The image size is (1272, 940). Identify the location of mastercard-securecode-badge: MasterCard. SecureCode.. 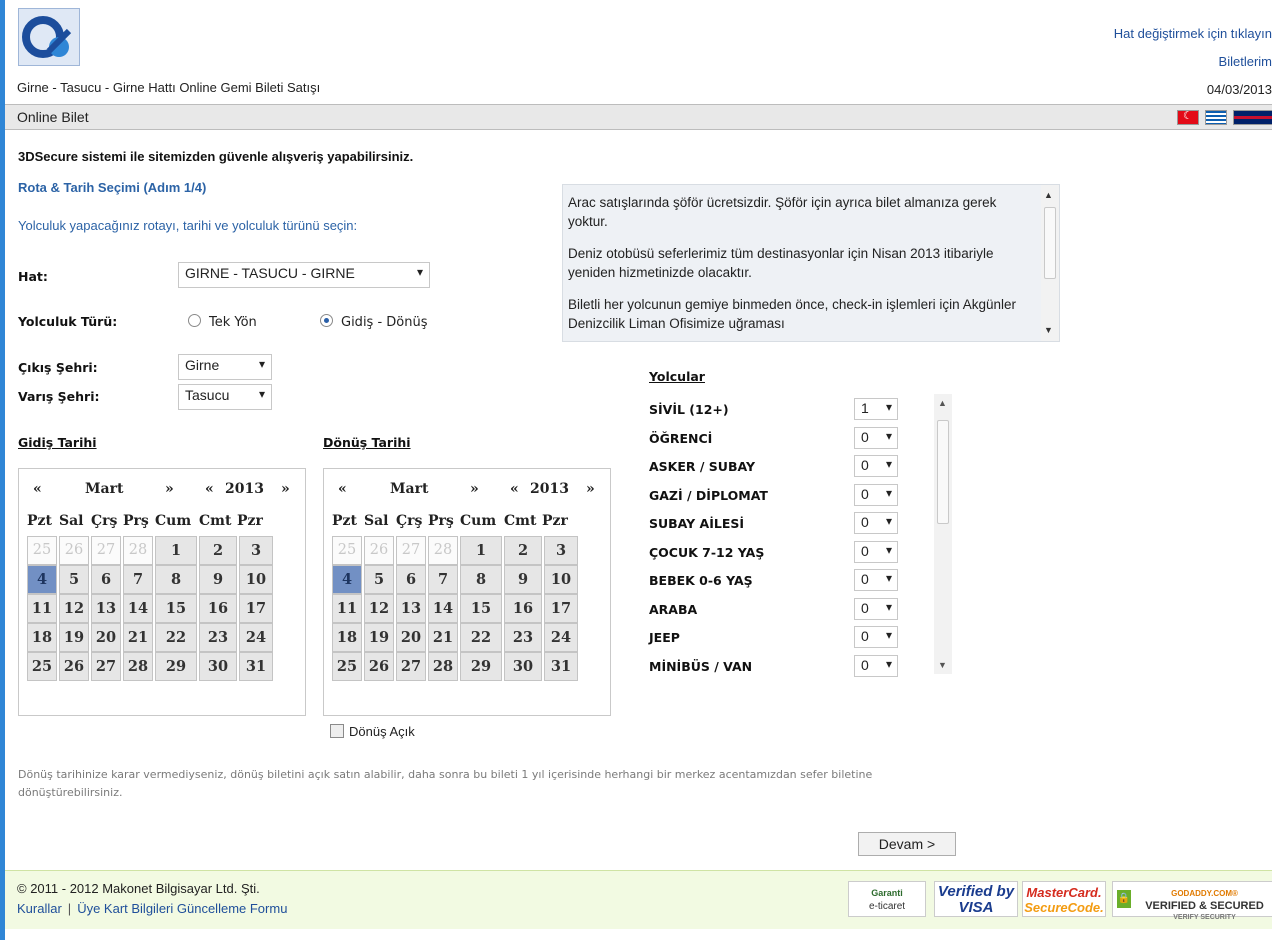
(1064, 899).